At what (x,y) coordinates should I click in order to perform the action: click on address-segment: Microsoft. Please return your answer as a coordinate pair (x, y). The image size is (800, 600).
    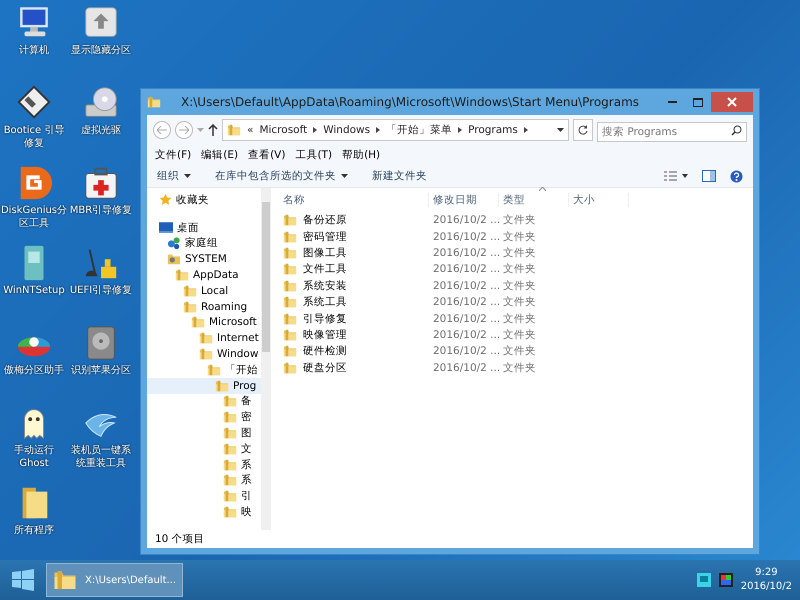
    Looking at the image, I should click on (283, 130).